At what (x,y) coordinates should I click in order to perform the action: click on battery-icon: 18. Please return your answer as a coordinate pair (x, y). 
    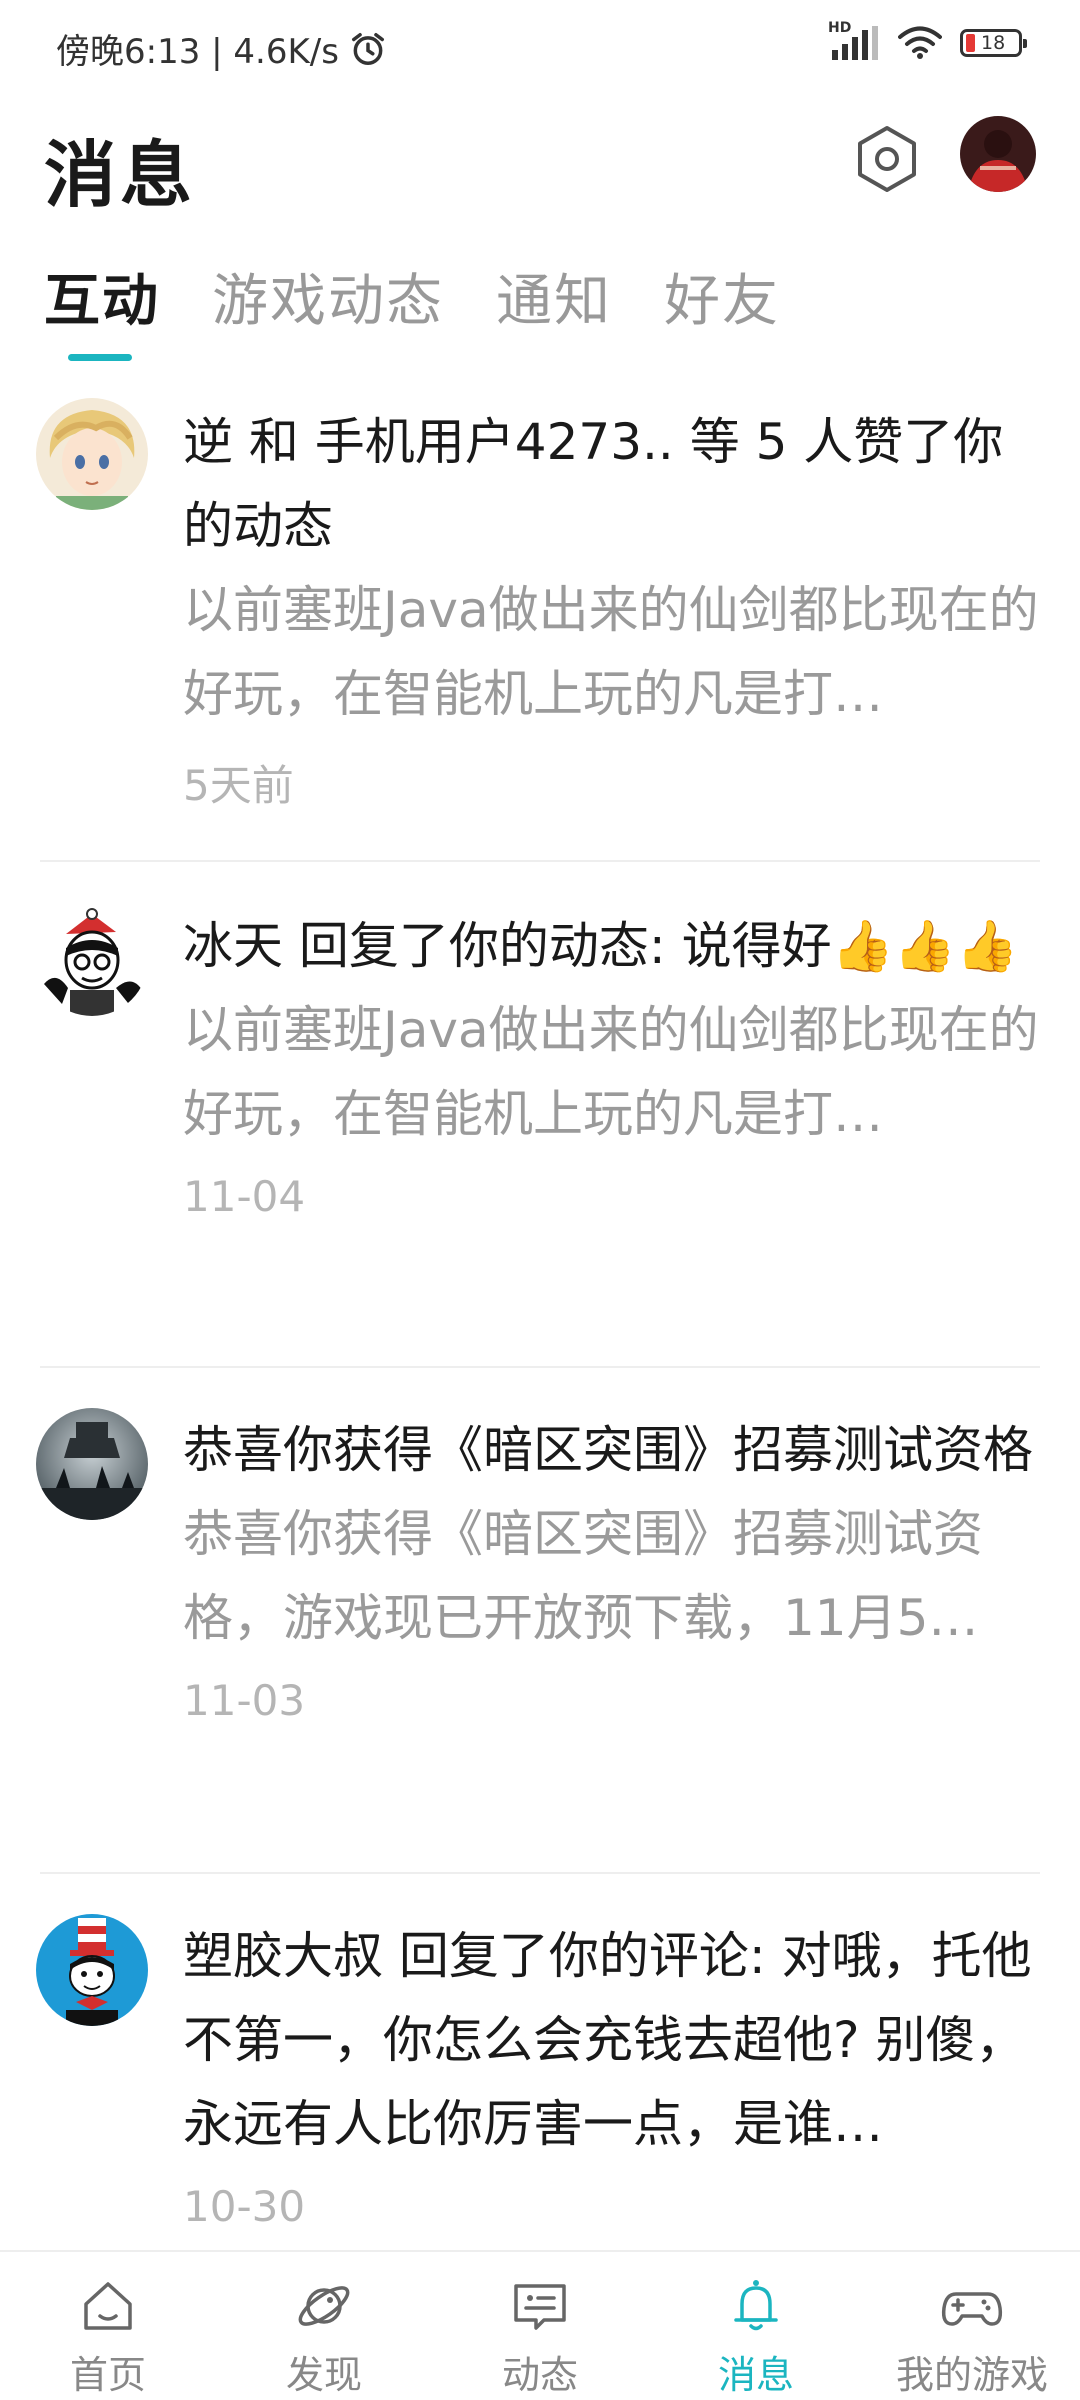
    Looking at the image, I should click on (993, 43).